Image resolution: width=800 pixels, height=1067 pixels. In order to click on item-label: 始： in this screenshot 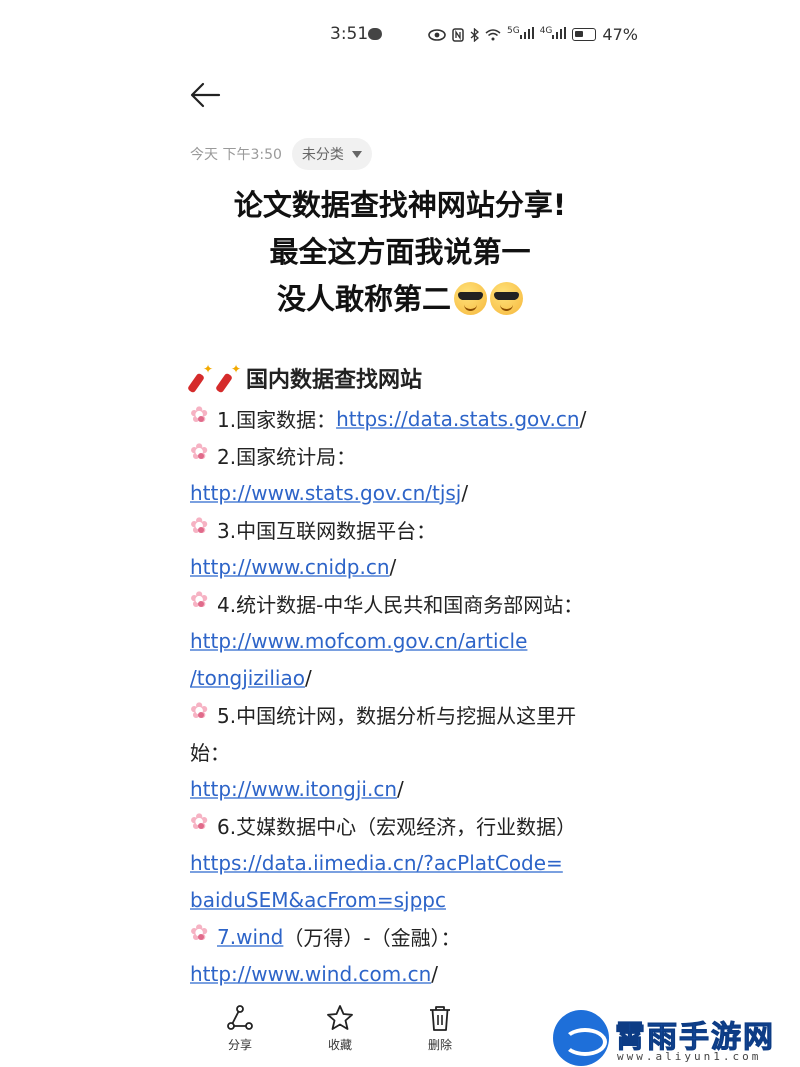, I will do `click(210, 753)`.